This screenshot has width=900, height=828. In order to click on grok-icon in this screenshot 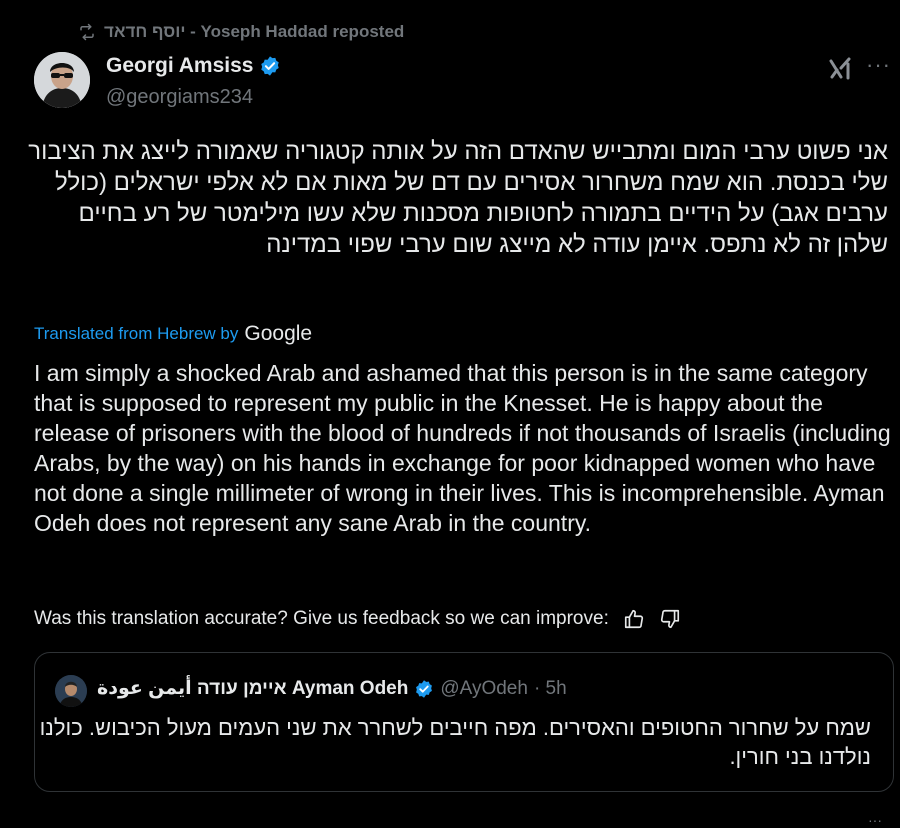, I will do `click(841, 69)`.